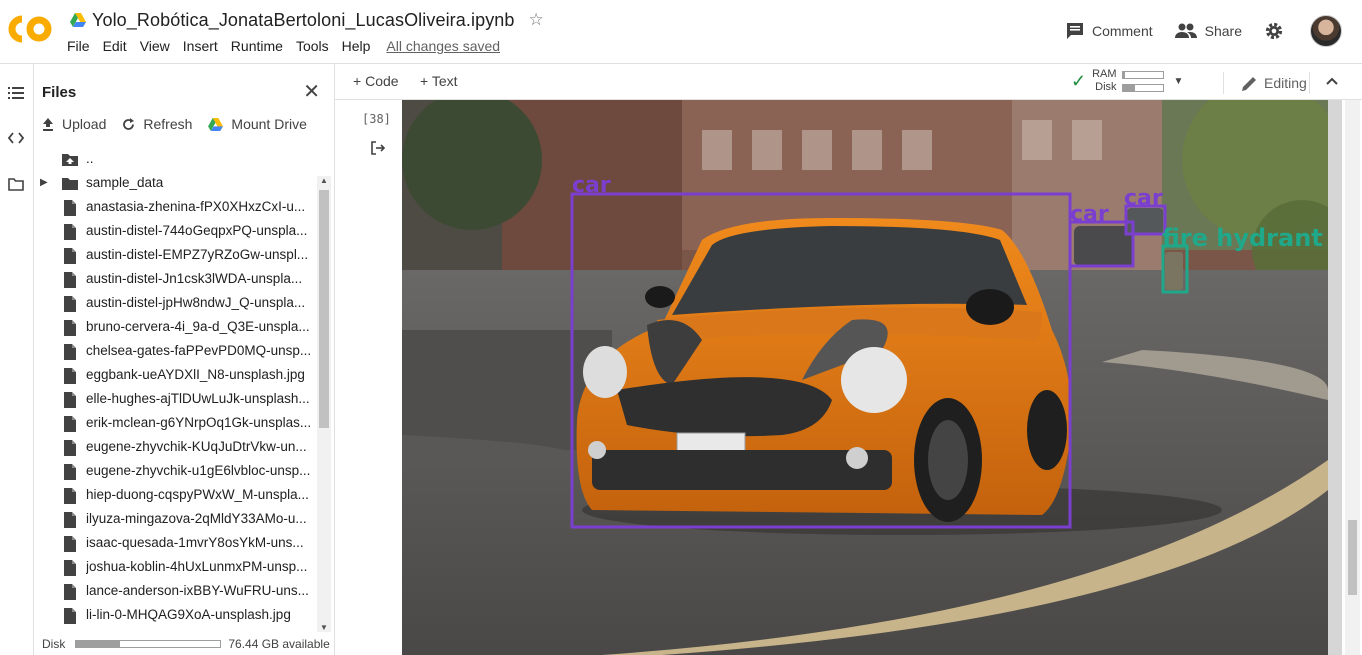  I want to click on menu-tools: Tools, so click(312, 46).